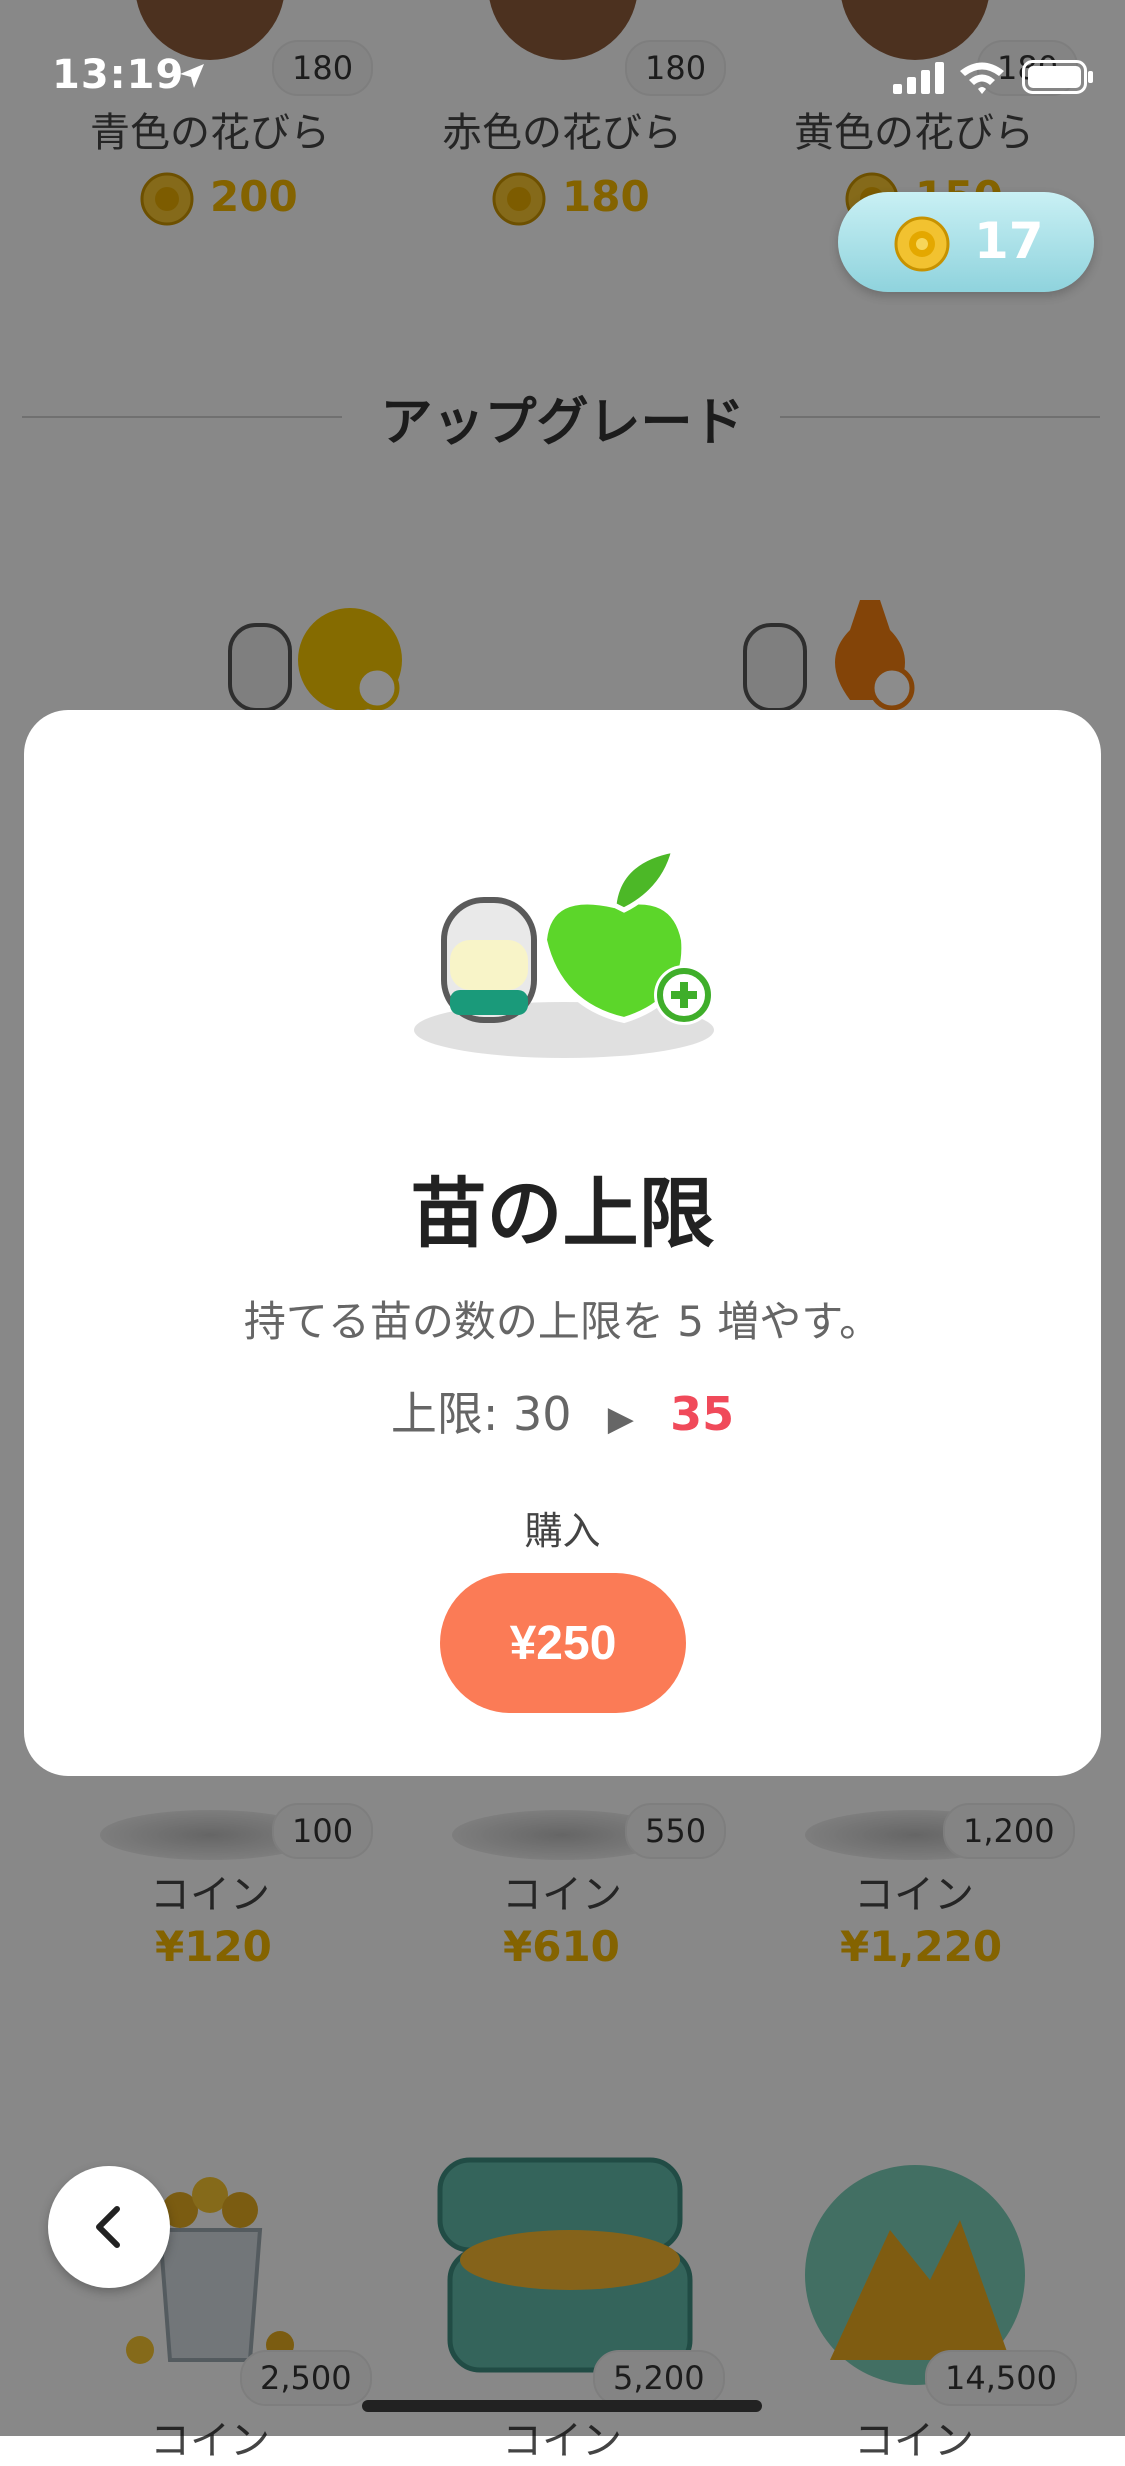  What do you see at coordinates (562, 1213) in the screenshot?
I see `modal-title: 苗の上限` at bounding box center [562, 1213].